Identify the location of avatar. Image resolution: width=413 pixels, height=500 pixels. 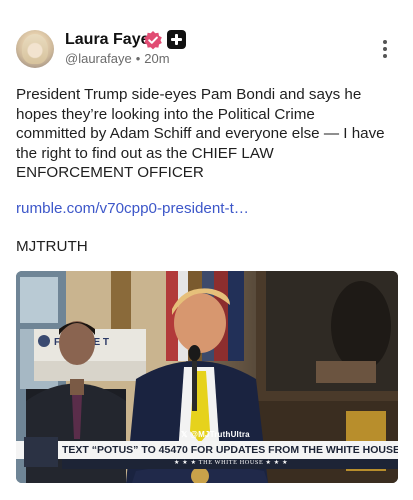
(35, 49).